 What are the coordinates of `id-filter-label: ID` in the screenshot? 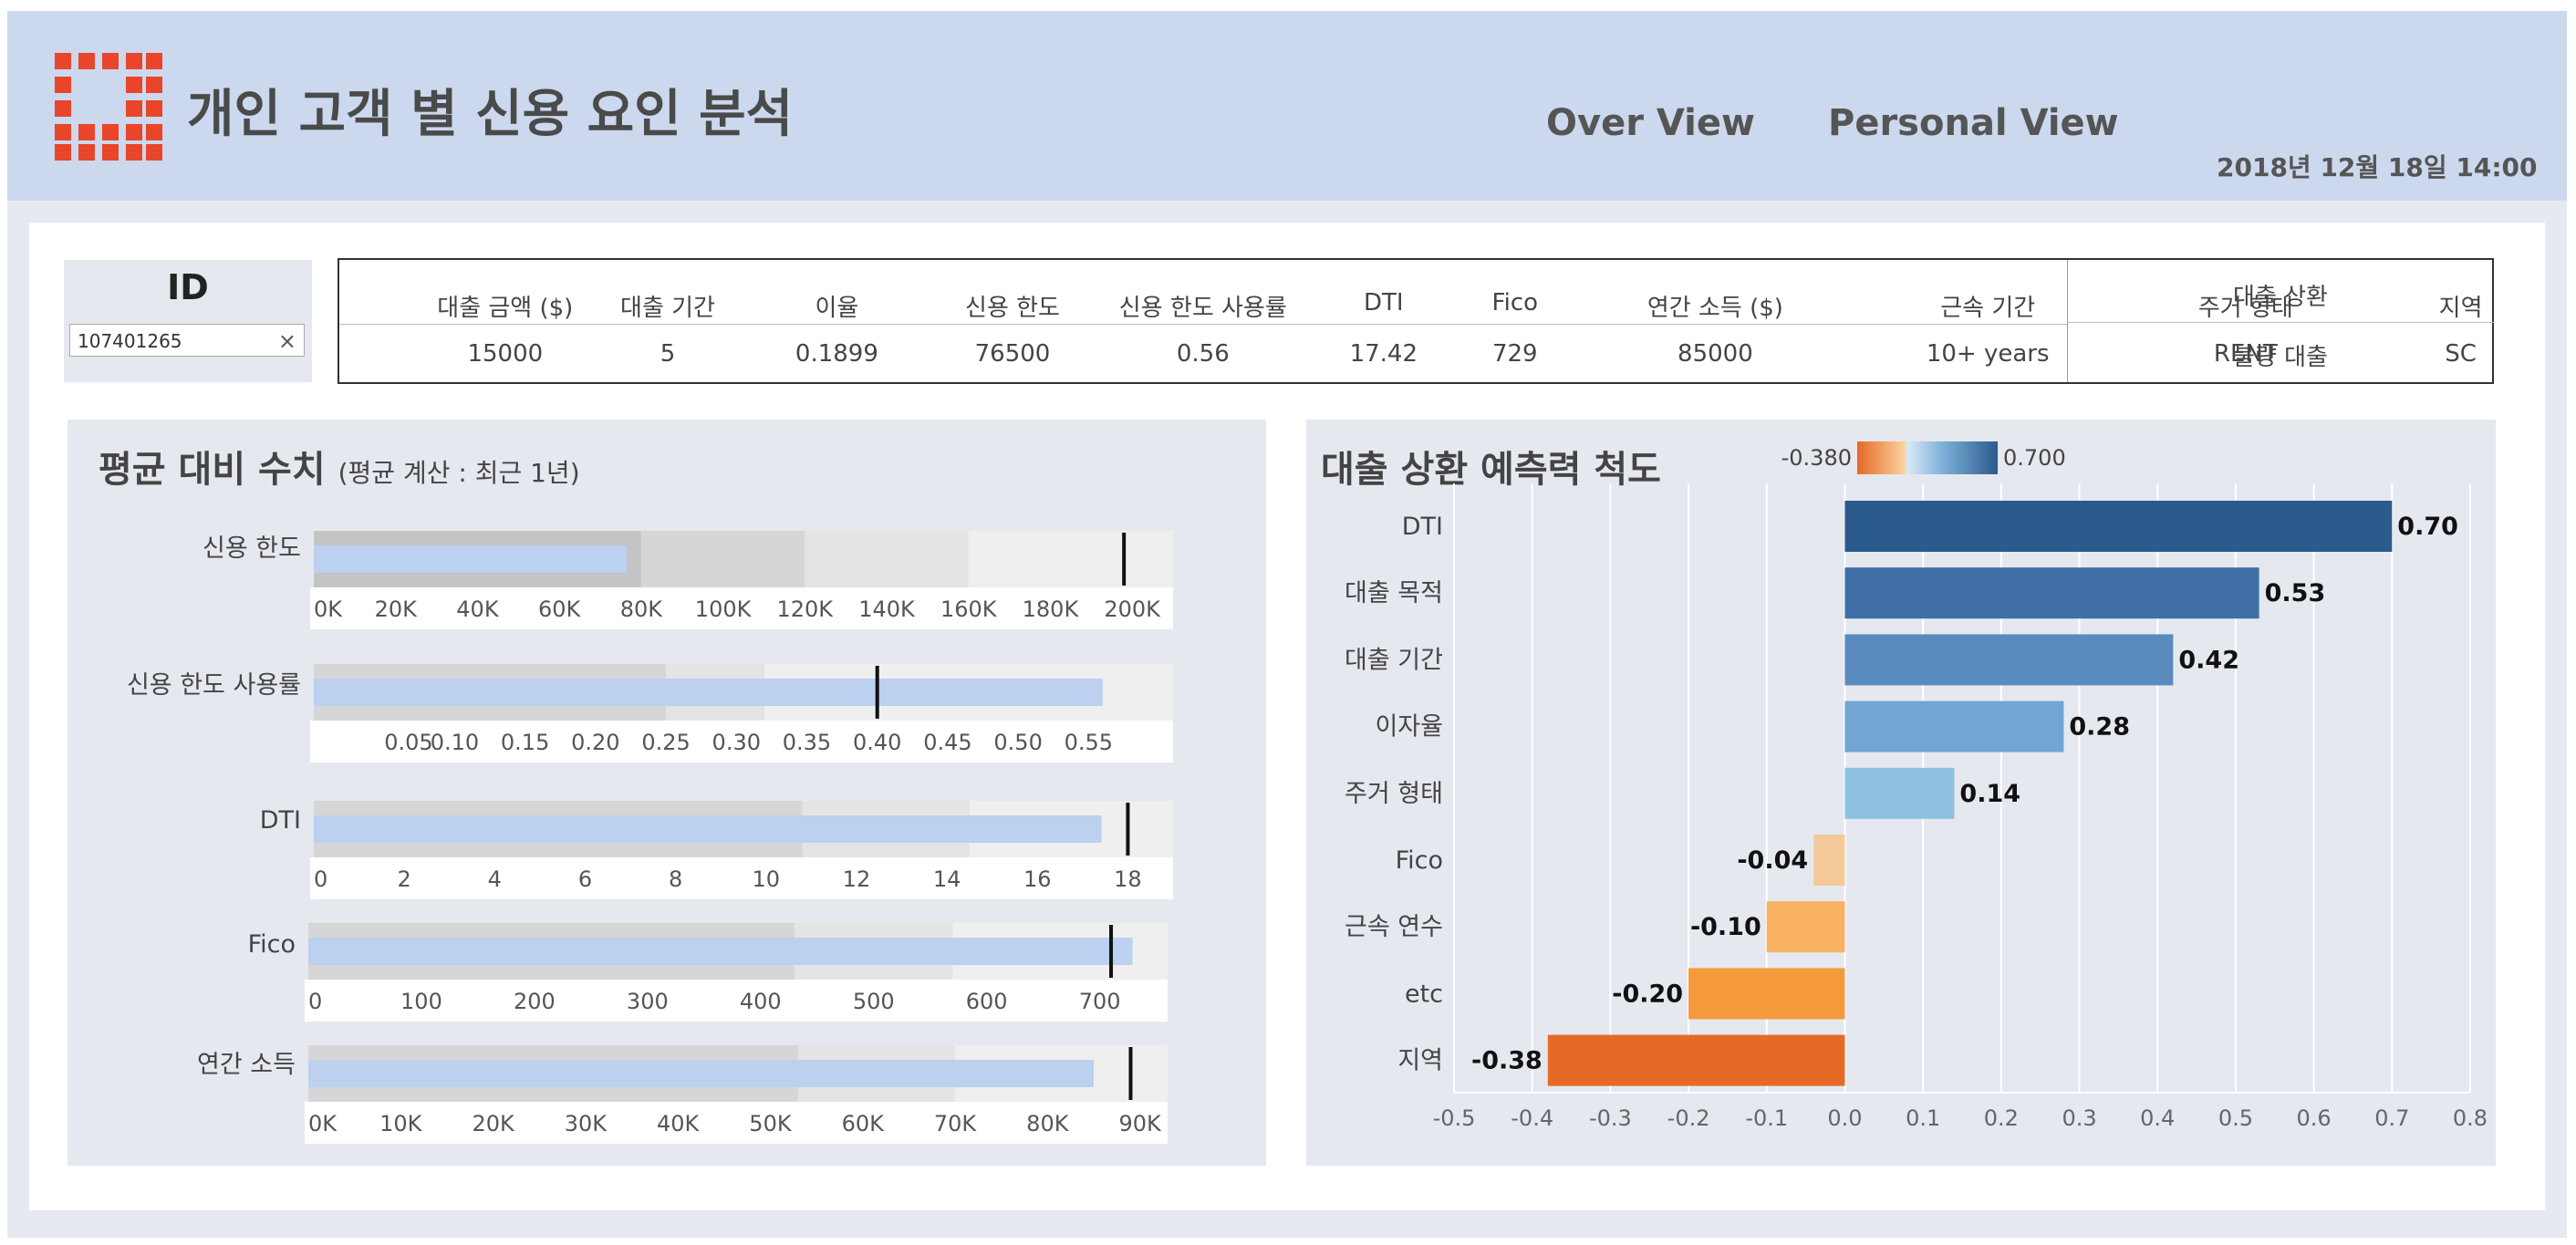 It's located at (188, 287).